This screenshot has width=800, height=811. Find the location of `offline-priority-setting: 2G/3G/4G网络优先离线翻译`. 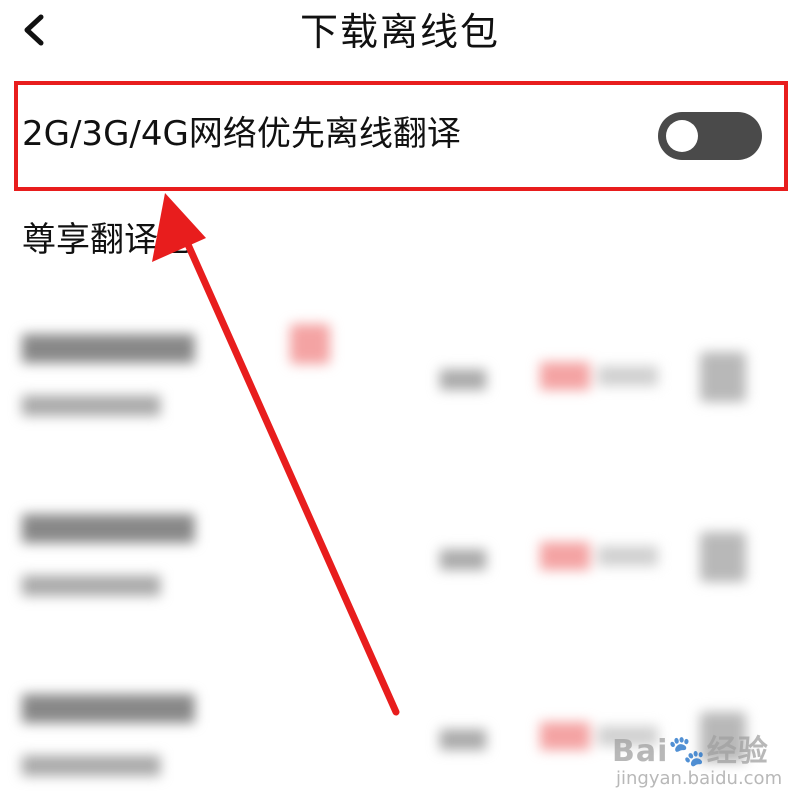

offline-priority-setting: 2G/3G/4G网络优先离线翻译 is located at coordinates (400, 137).